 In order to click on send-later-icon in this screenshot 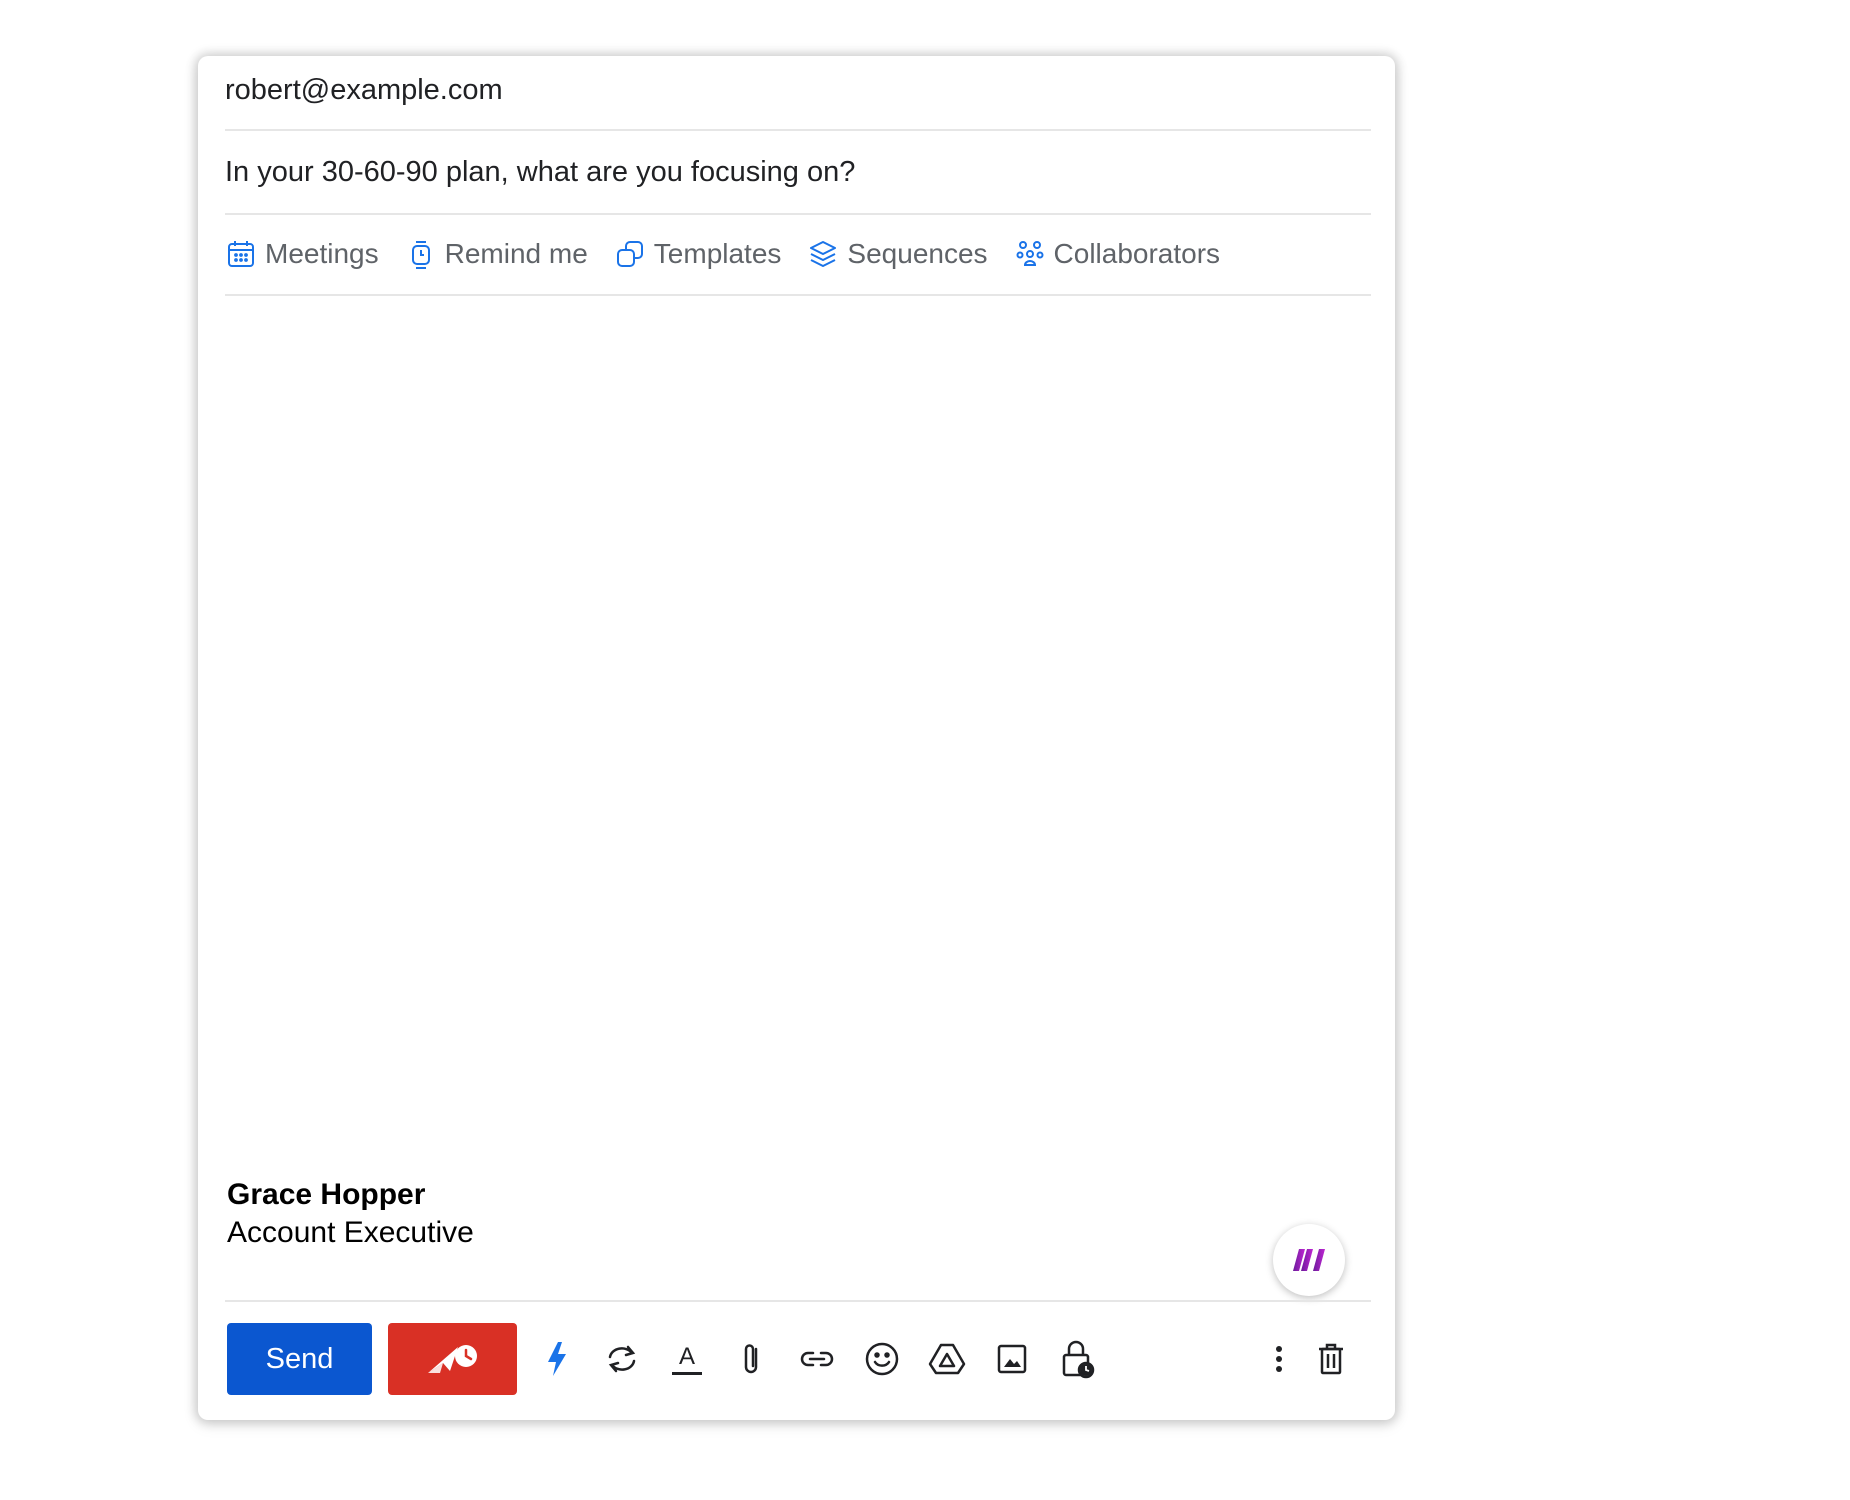, I will do `click(452, 1359)`.